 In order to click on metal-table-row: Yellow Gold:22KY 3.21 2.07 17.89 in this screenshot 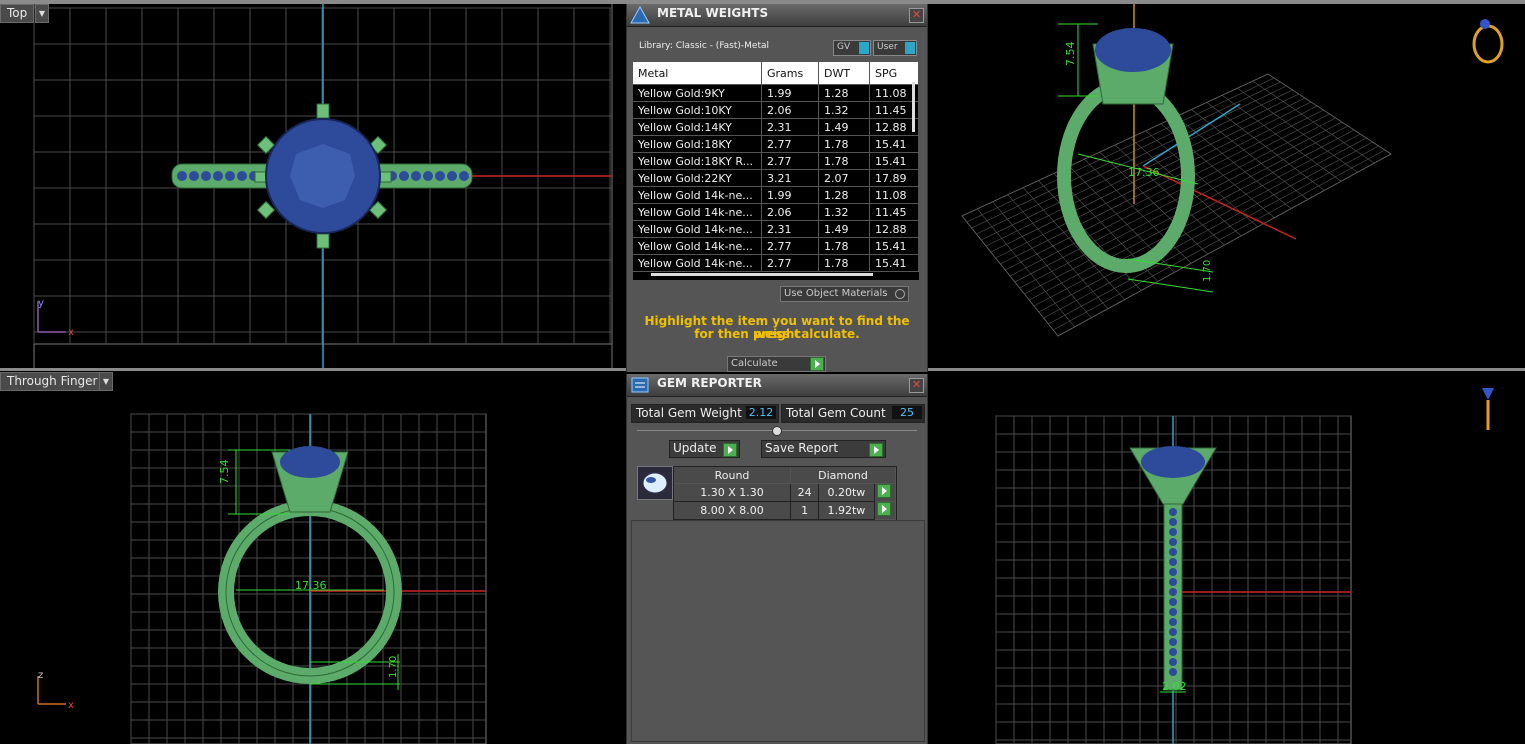, I will do `click(776, 178)`.